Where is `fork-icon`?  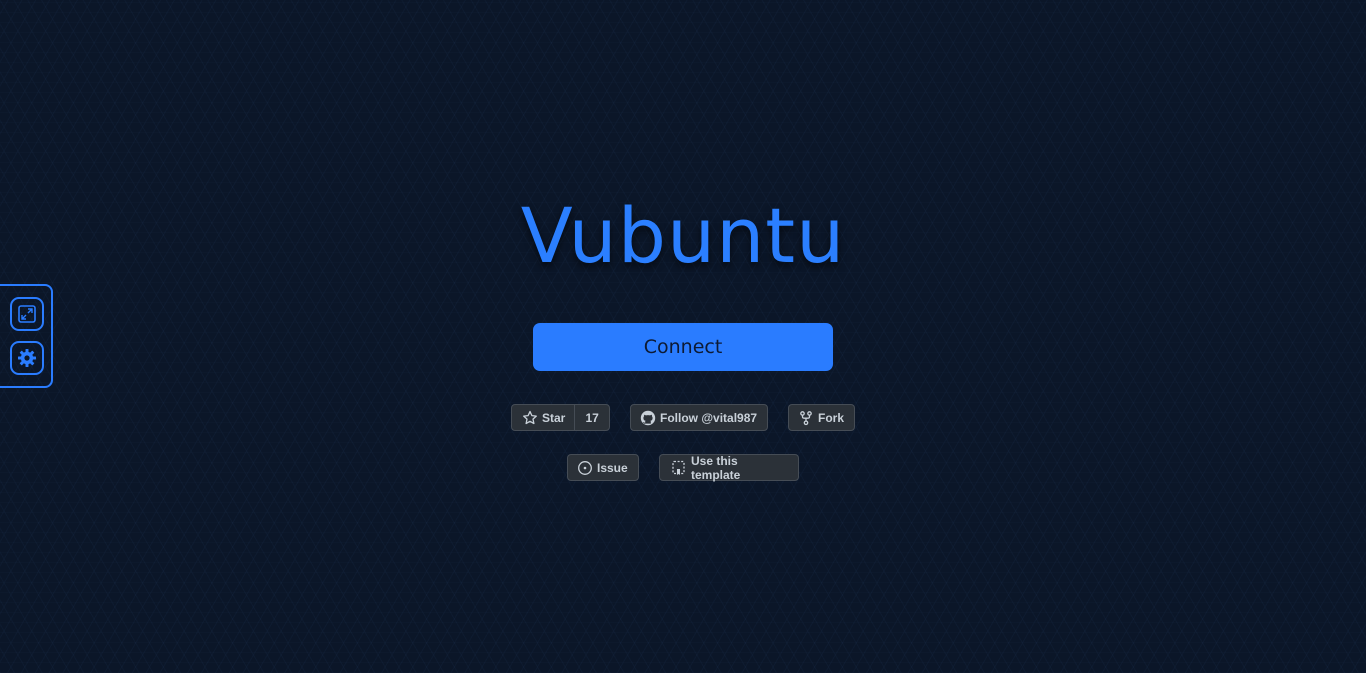 fork-icon is located at coordinates (806, 418).